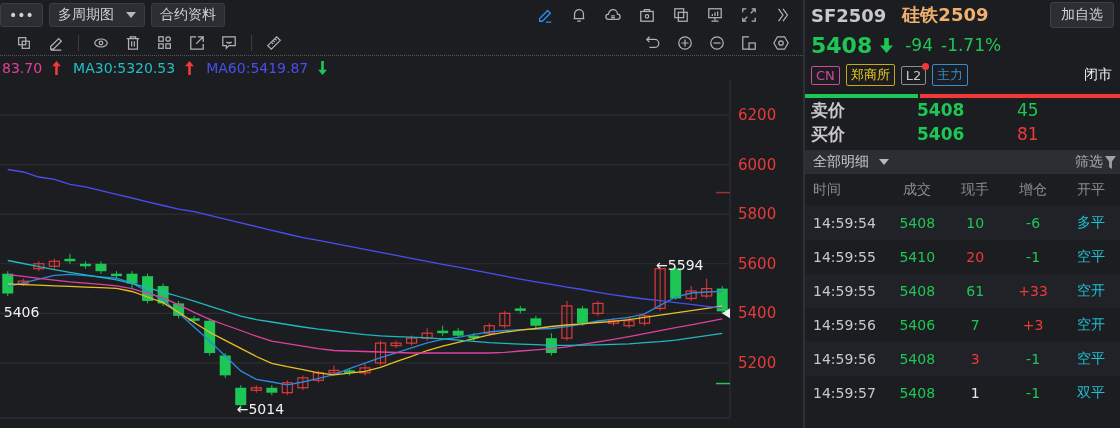  What do you see at coordinates (1091, 223) in the screenshot?
I see `table-cell-text: 多平` at bounding box center [1091, 223].